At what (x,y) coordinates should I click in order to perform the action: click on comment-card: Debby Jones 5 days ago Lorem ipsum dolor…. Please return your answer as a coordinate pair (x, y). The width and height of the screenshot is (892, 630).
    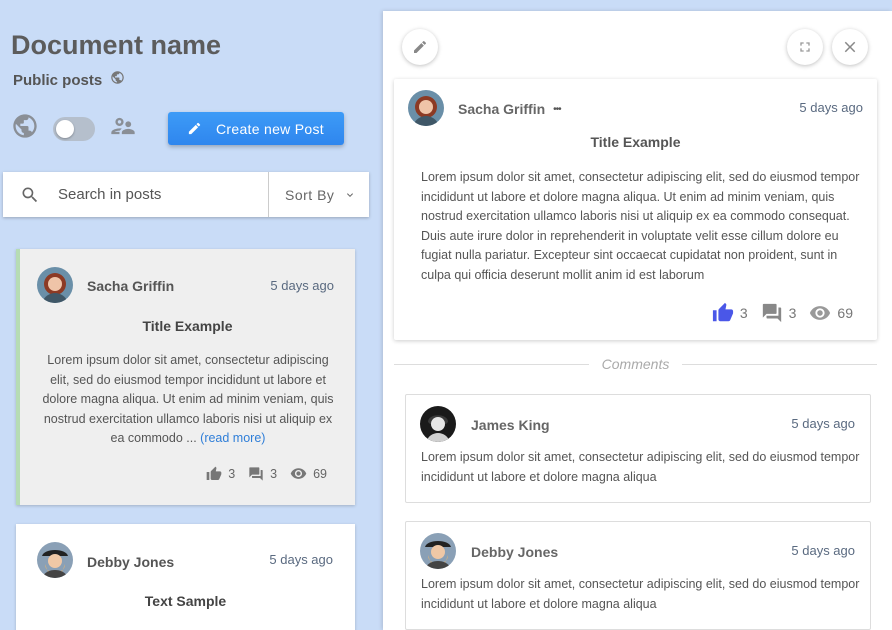
    Looking at the image, I should click on (638, 575).